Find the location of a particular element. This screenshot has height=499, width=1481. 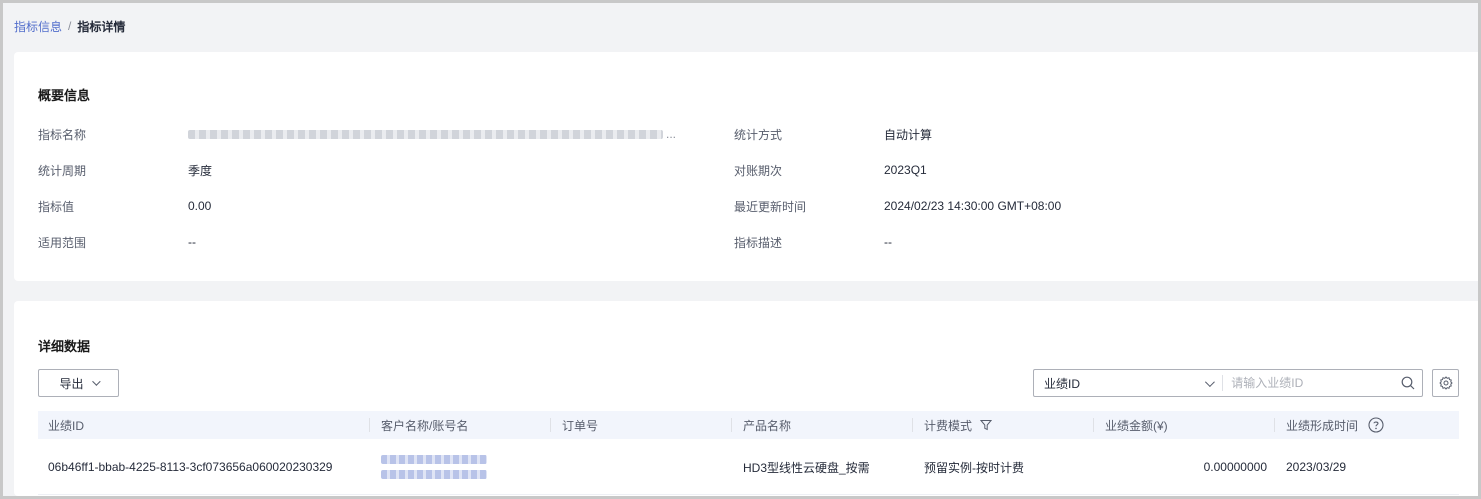

info-label: 指标描述 is located at coordinates (758, 242).